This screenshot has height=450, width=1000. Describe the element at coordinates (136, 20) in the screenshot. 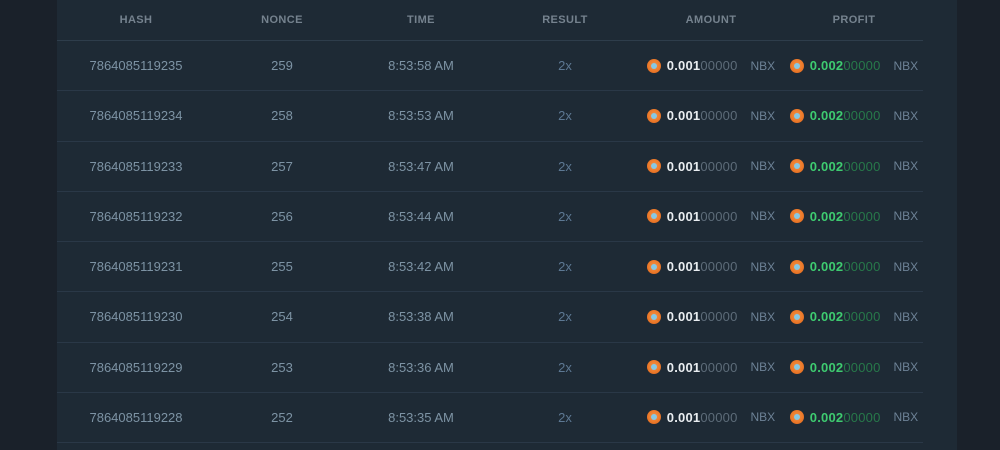

I see `column-header-hash: HASH` at that location.